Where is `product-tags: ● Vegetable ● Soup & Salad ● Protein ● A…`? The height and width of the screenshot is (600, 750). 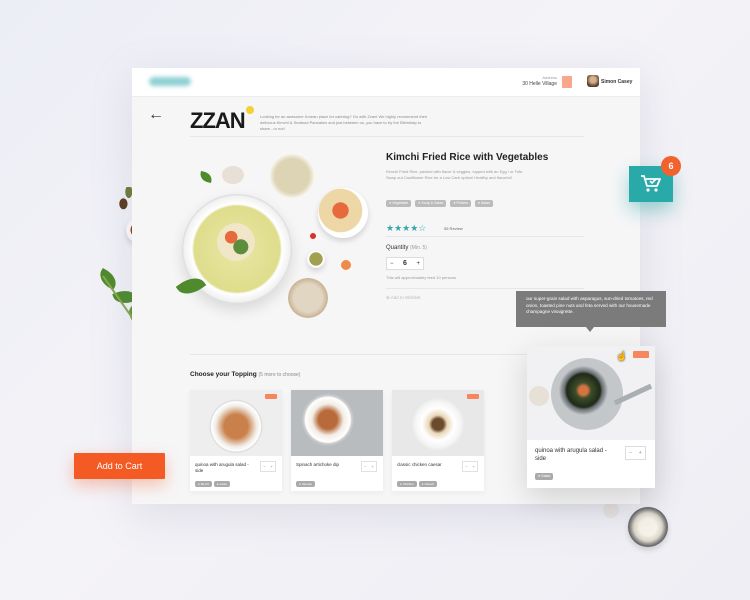 product-tags: ● Vegetable ● Soup & Salad ● Protein ● A… is located at coordinates (440, 203).